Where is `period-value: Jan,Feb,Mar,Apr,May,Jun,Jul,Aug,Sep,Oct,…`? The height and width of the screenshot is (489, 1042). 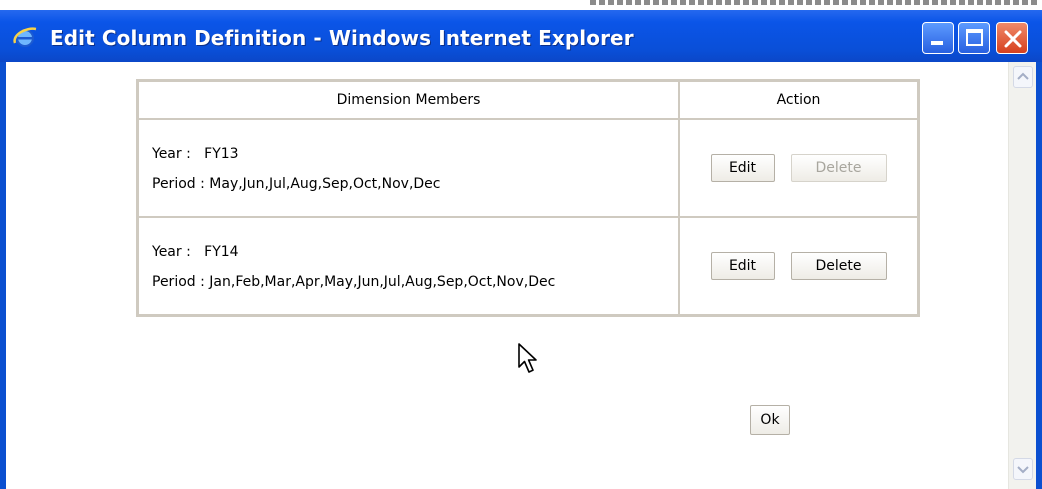
period-value: Jan,Feb,Mar,Apr,May,Jun,Jul,Aug,Sep,Oct,… is located at coordinates (382, 282).